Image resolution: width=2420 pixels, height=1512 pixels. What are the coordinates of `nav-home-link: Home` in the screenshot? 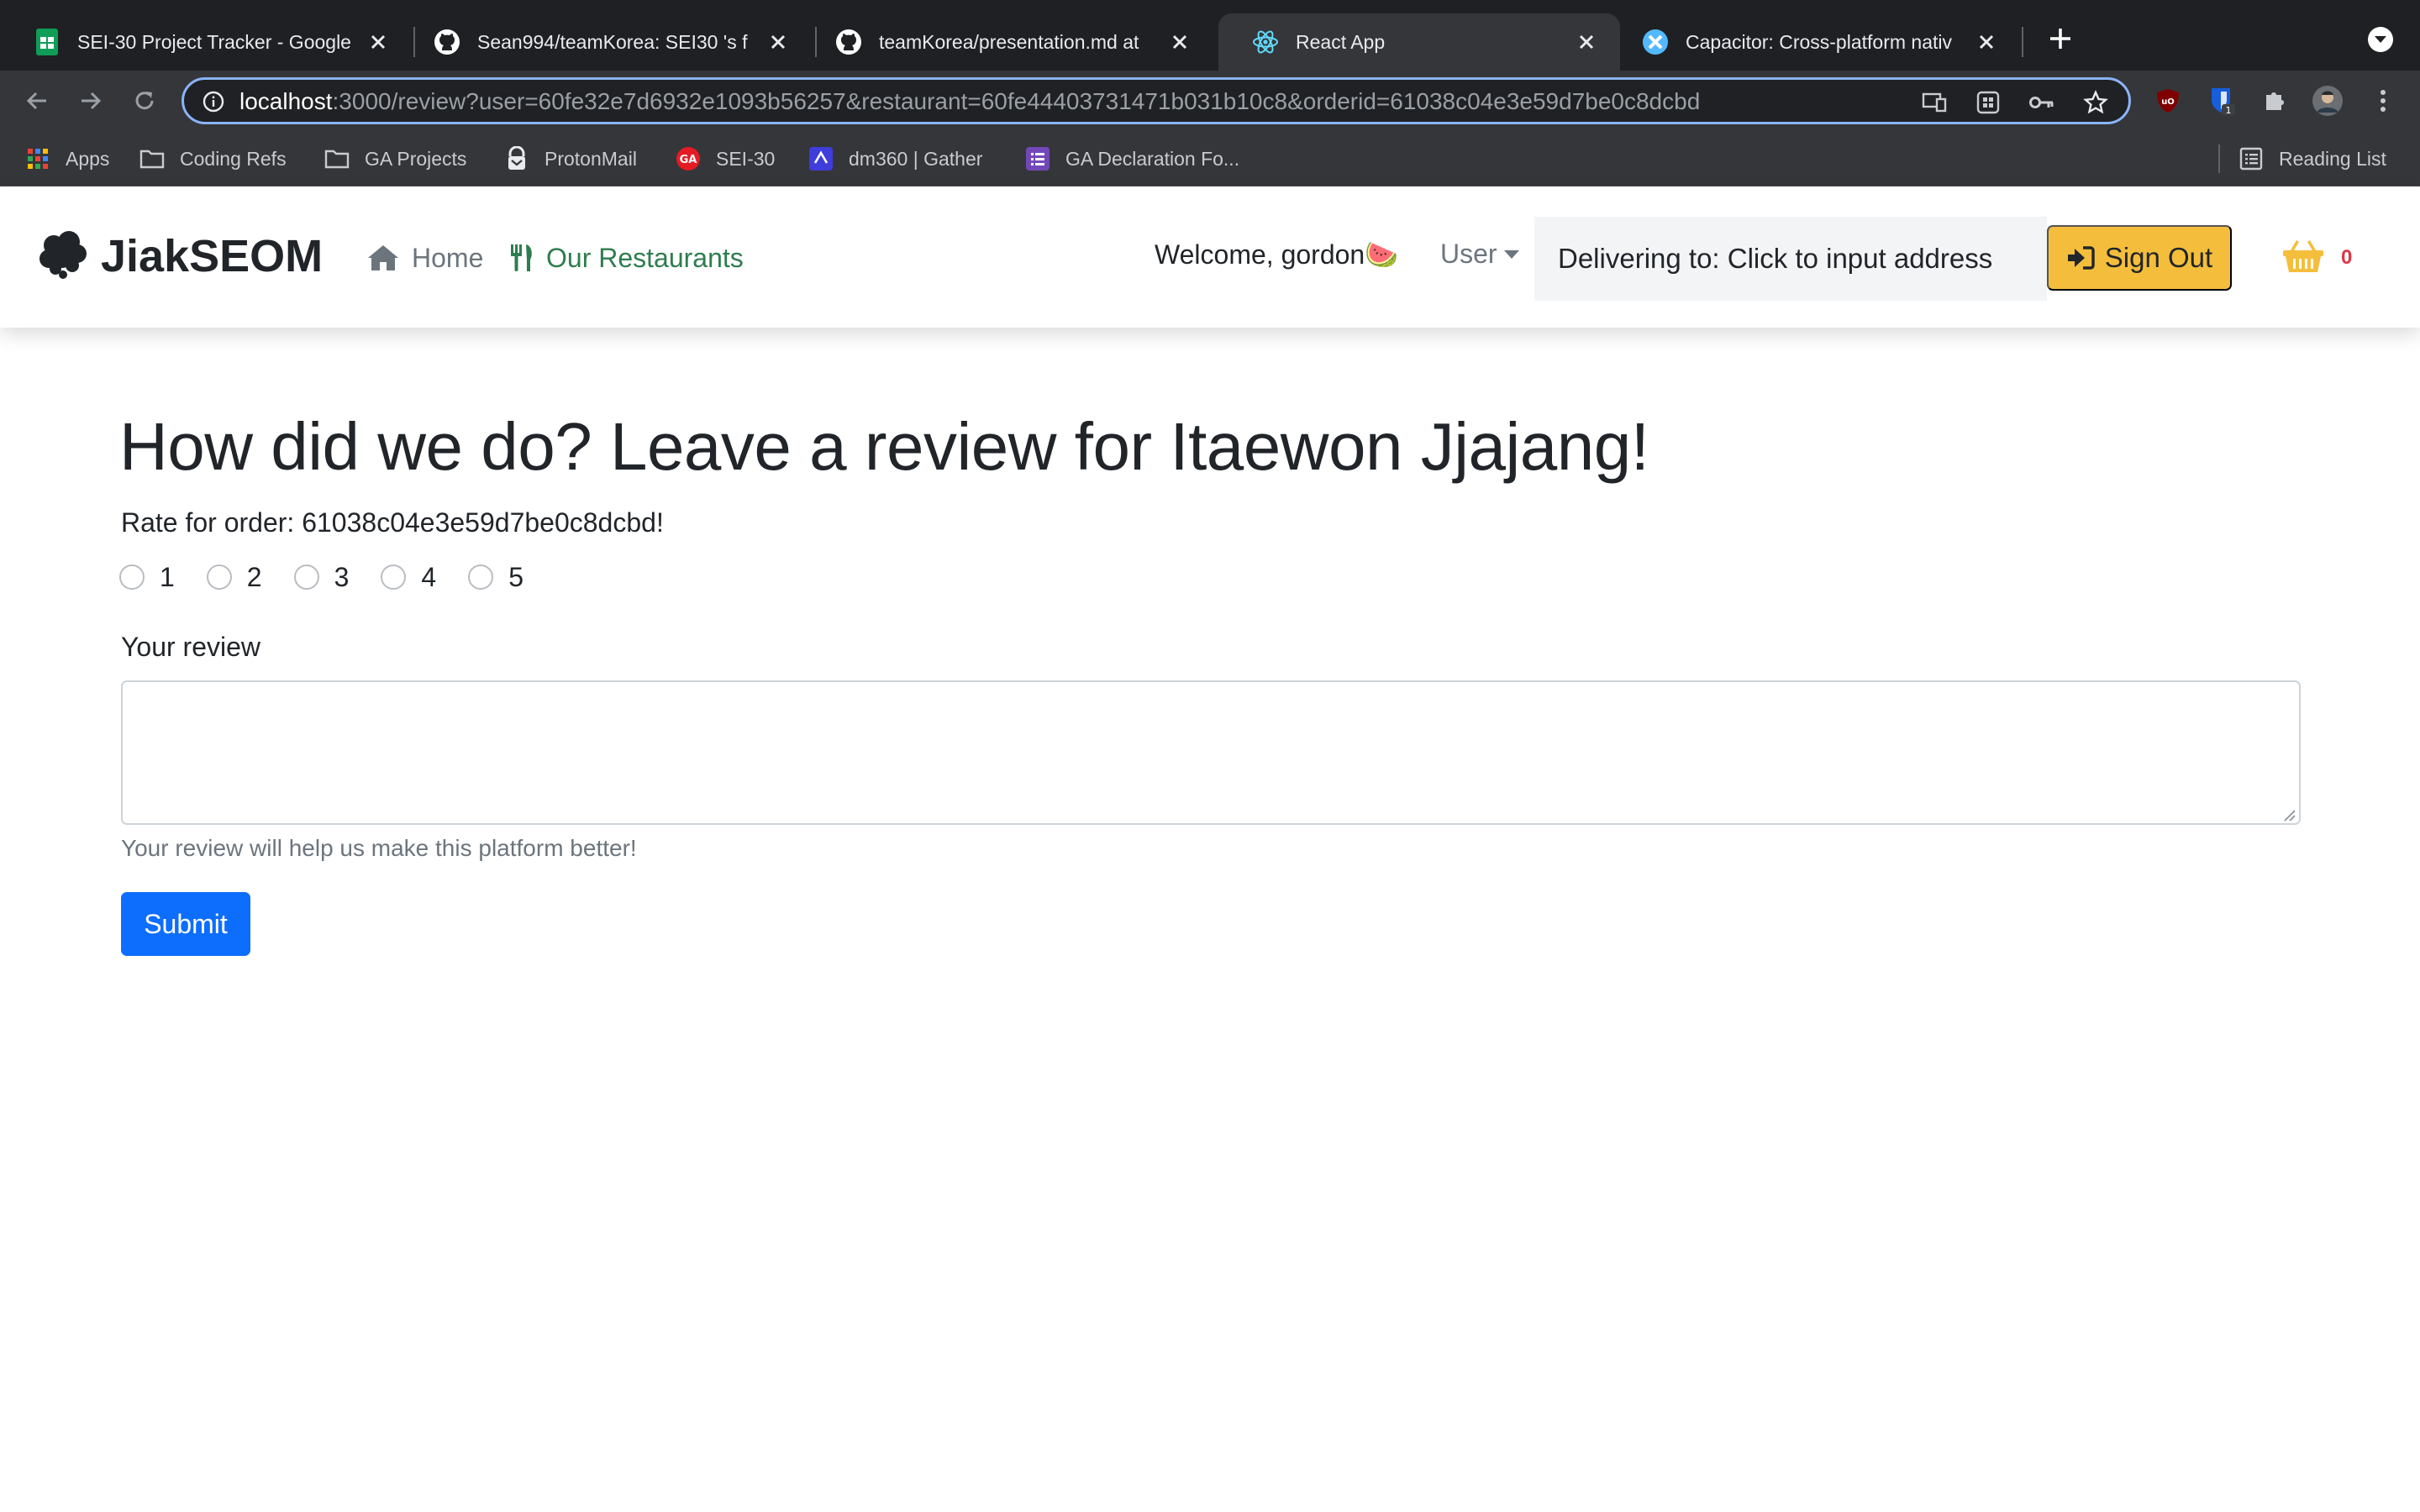 It's located at (424, 258).